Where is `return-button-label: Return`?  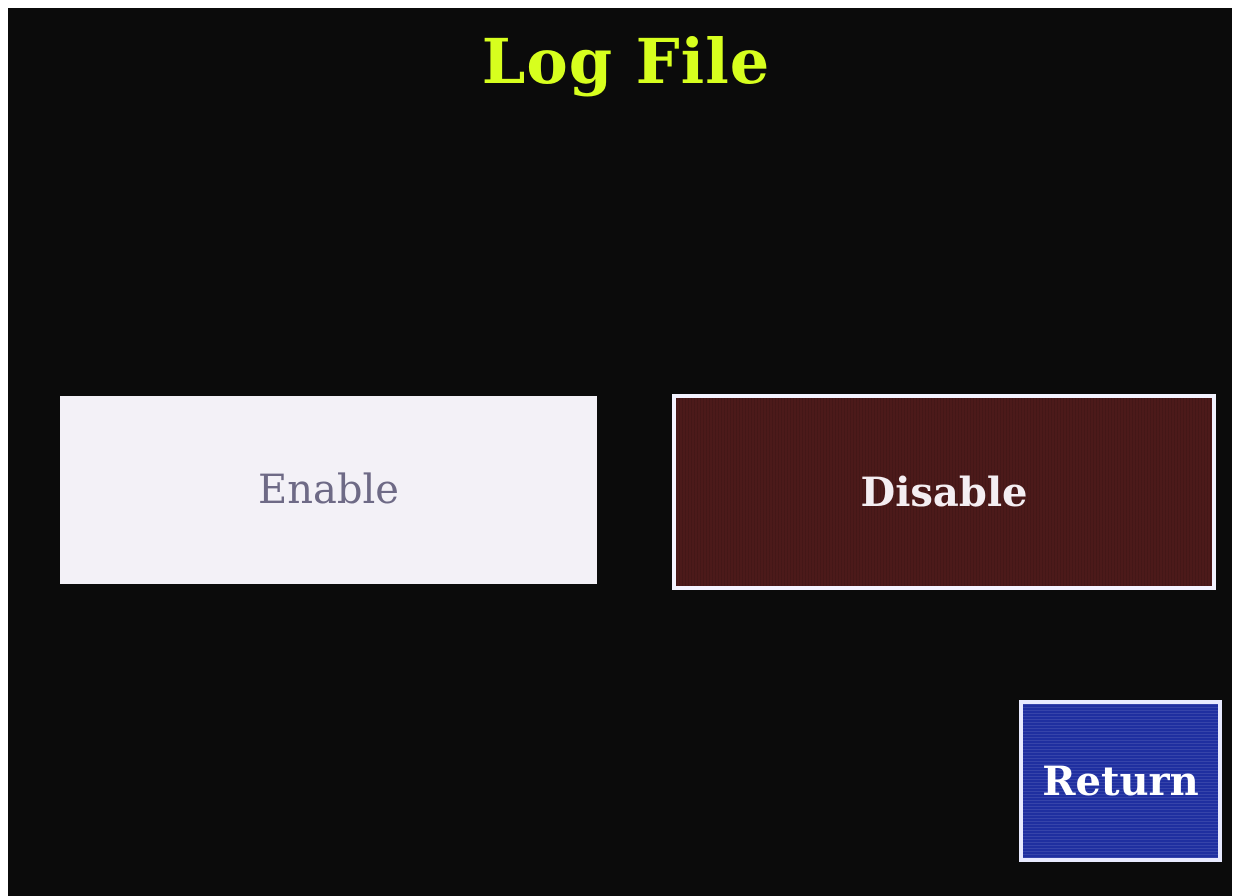 return-button-label: Return is located at coordinates (1120, 781).